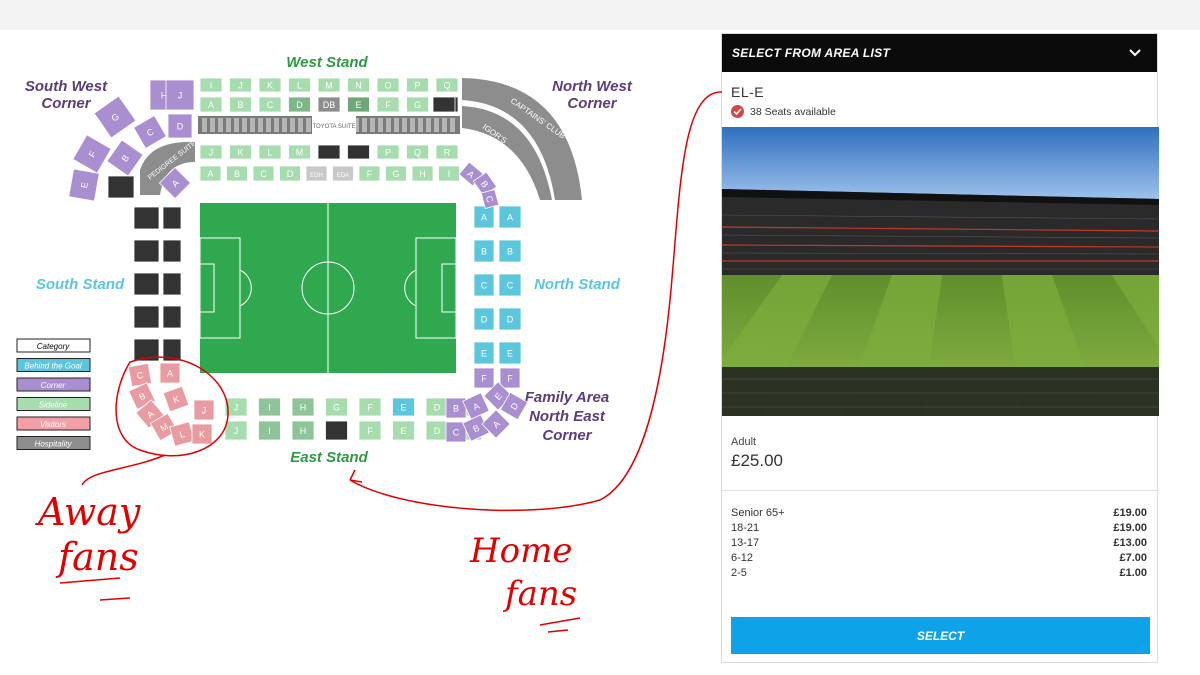 The height and width of the screenshot is (675, 1200). I want to click on area-list-dropdown: SELECT FROM AREA LIST, so click(939, 53).